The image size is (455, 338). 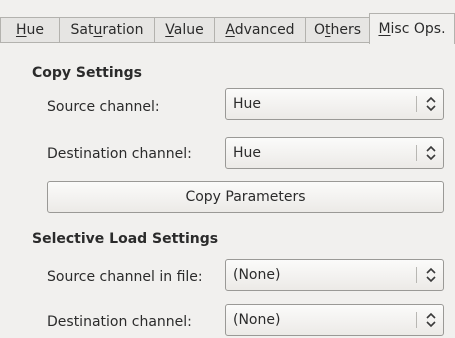 What do you see at coordinates (257, 275) in the screenshot?
I see `file-source-channel-value: (None)` at bounding box center [257, 275].